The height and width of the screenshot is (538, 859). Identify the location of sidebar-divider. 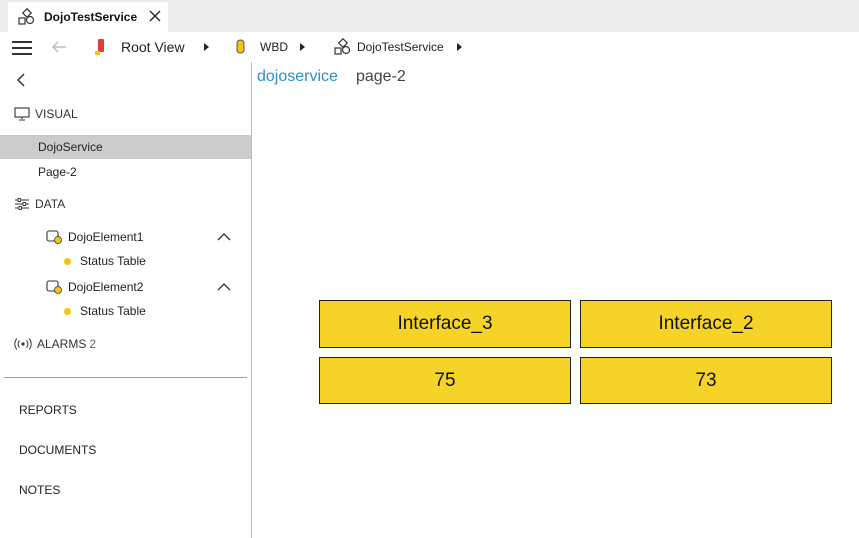
(125, 377).